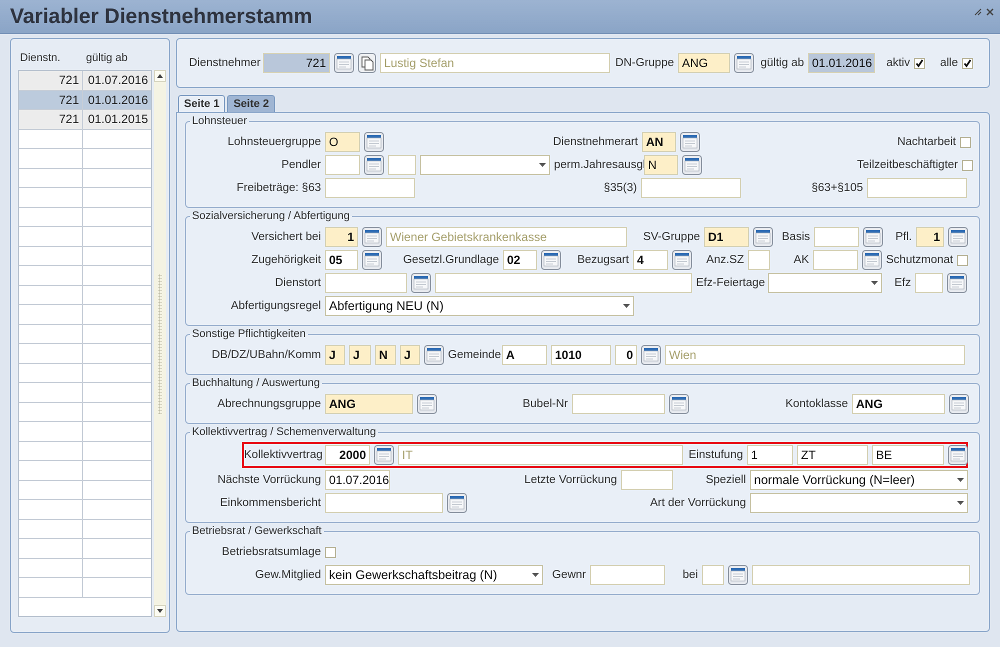 Image resolution: width=1000 pixels, height=647 pixels. What do you see at coordinates (117, 100) in the screenshot?
I see `table-cell-text: 01.01.2016` at bounding box center [117, 100].